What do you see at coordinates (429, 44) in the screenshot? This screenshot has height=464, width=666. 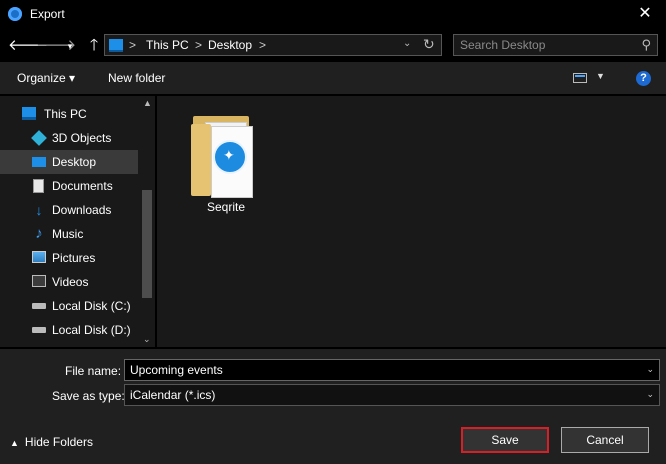 I see `refresh-icon: ↻` at bounding box center [429, 44].